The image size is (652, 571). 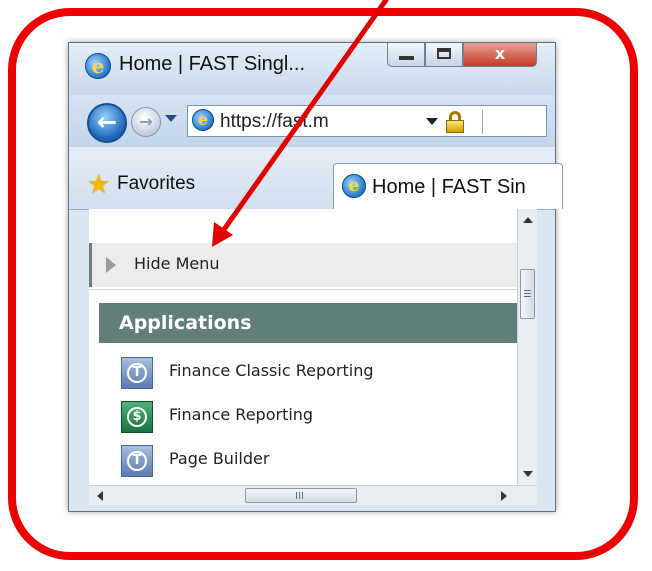 I want to click on internet-explorer-icon: e, so click(x=98, y=66).